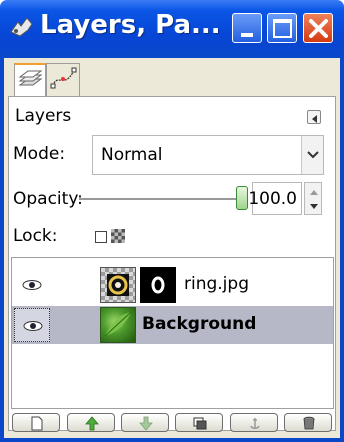 The width and height of the screenshot is (344, 442). I want to click on leaf-image-icon, so click(118, 324).